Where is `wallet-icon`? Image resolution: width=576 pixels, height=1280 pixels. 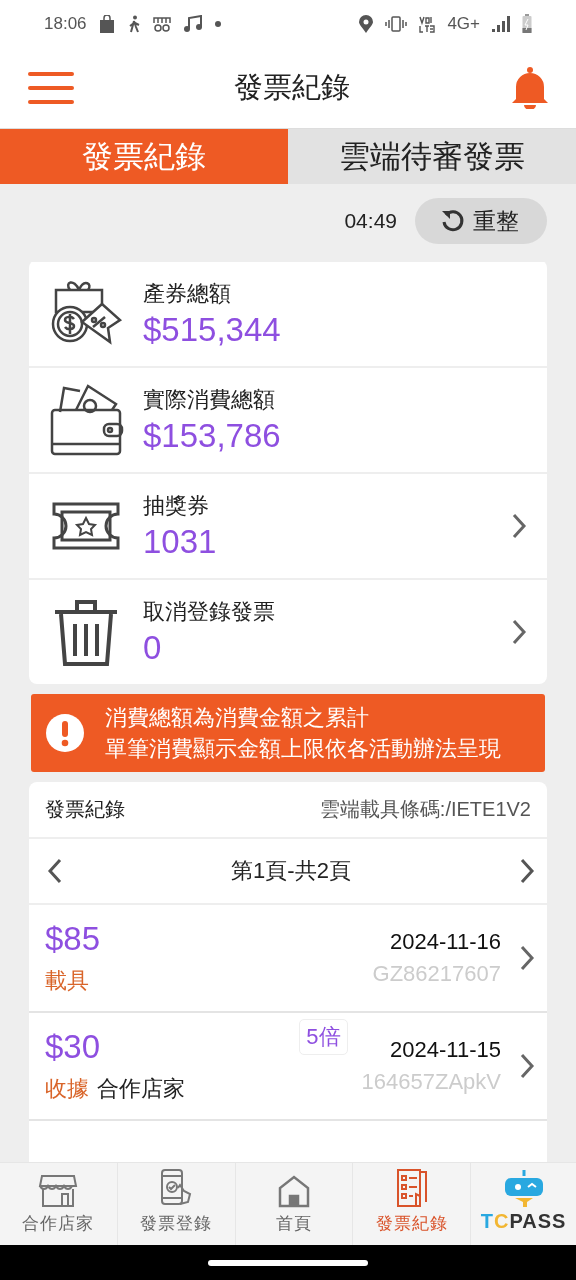
wallet-icon is located at coordinates (86, 420).